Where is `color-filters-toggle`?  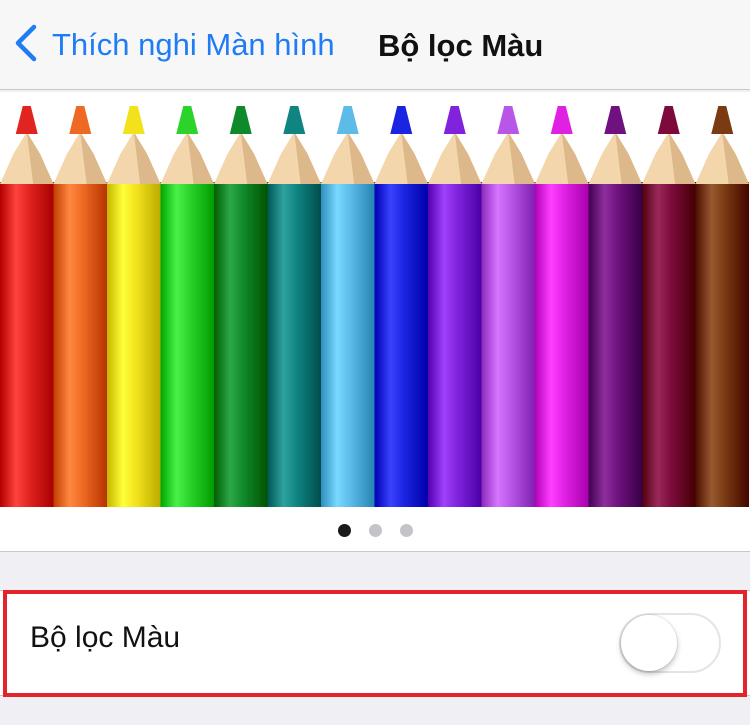 color-filters-toggle is located at coordinates (670, 643).